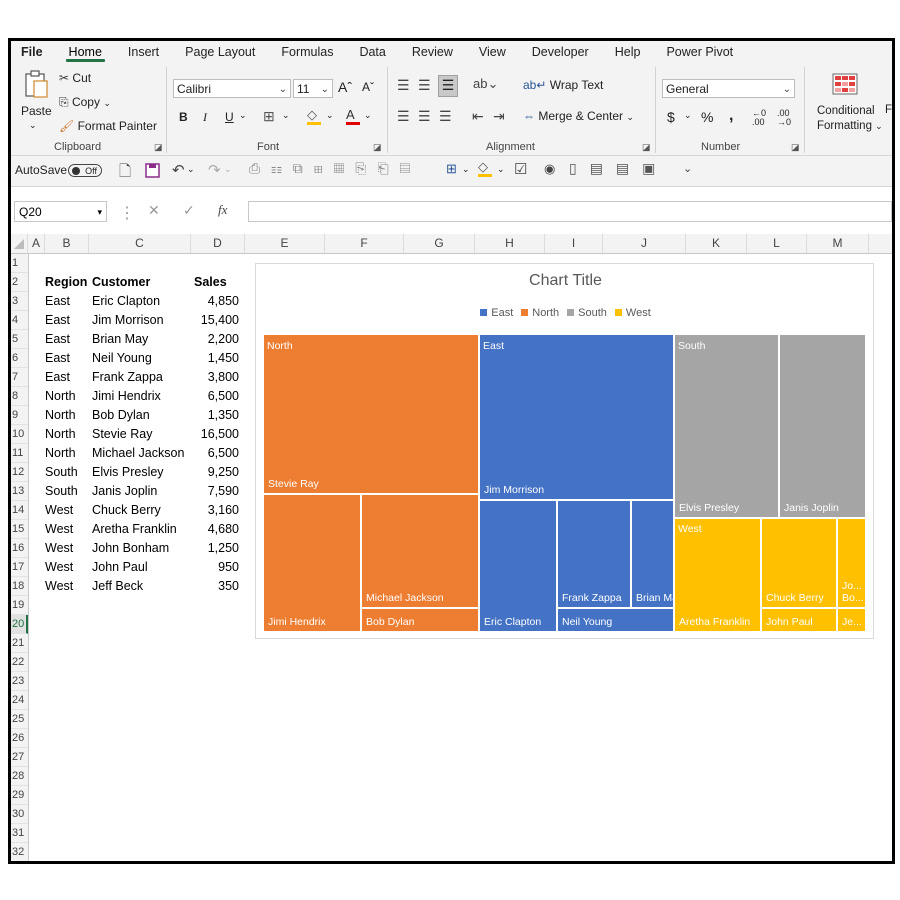 This screenshot has height=900, width=900. What do you see at coordinates (117, 586) in the screenshot?
I see `cell-customer: Jeff Beck` at bounding box center [117, 586].